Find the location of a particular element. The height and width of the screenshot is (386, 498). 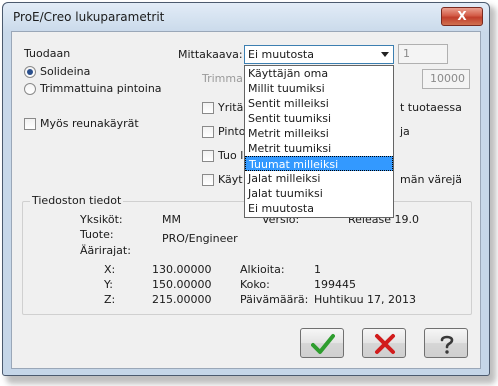

import-group-label: Tuodaan is located at coordinates (47, 53).